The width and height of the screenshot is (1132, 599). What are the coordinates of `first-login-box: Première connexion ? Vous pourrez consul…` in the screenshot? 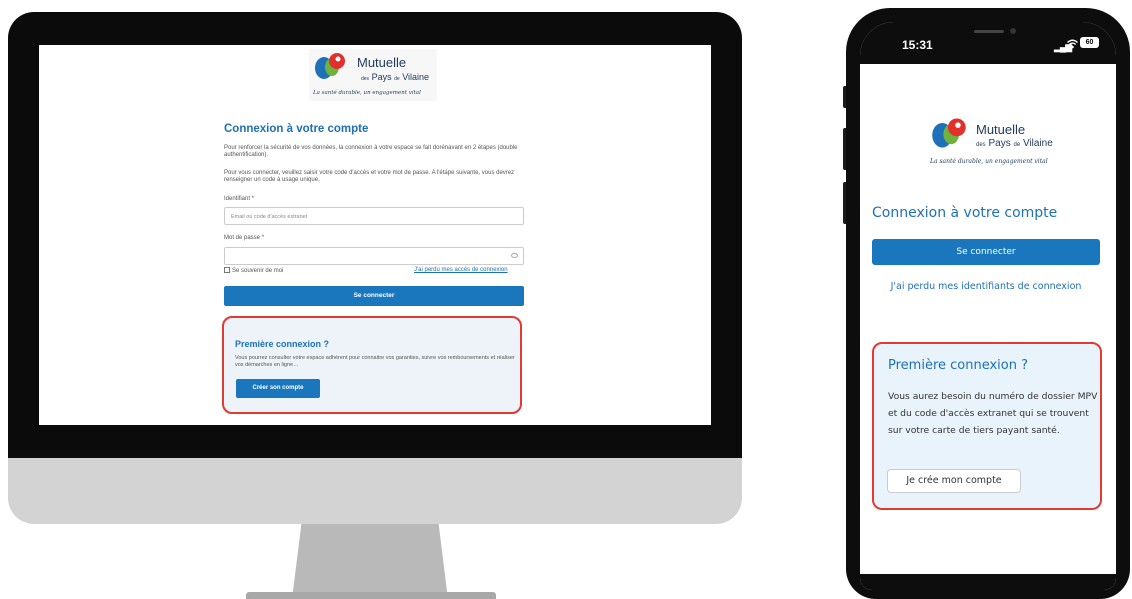 It's located at (372, 365).